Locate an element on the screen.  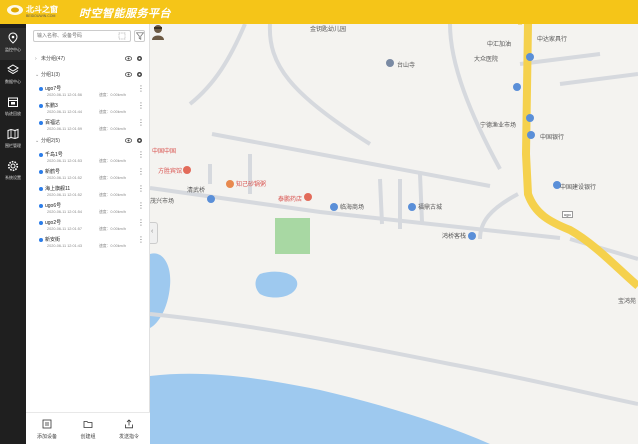
map-poi-label: 鸿桥客栈 is located at coordinates (454, 235).